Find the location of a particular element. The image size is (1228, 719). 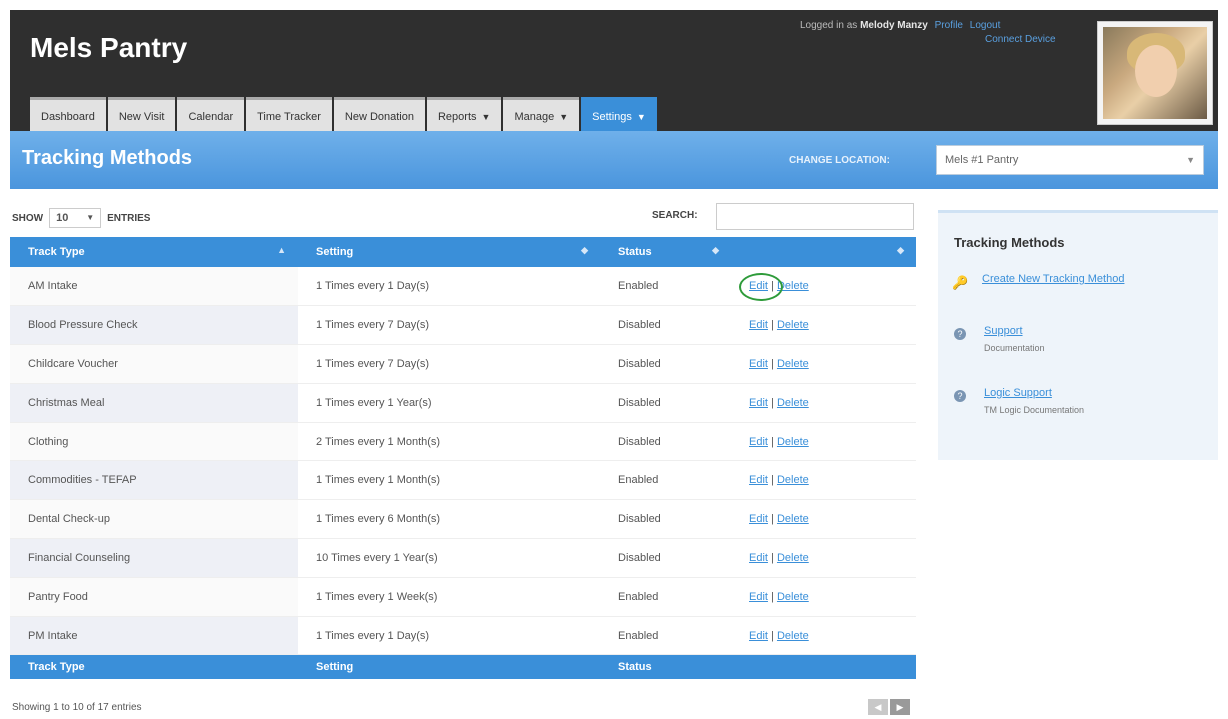

col-header-setting: Setting ◆ is located at coordinates (449, 252).